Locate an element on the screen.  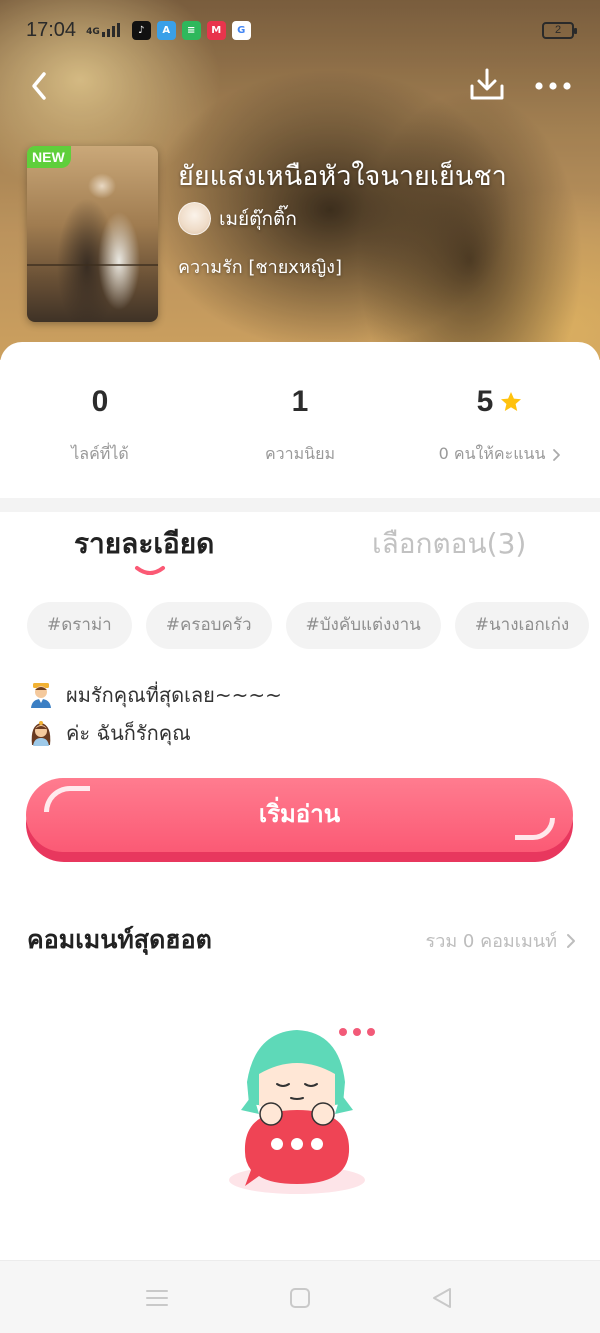
back-triangle-icon is located at coordinates (442, 1298).